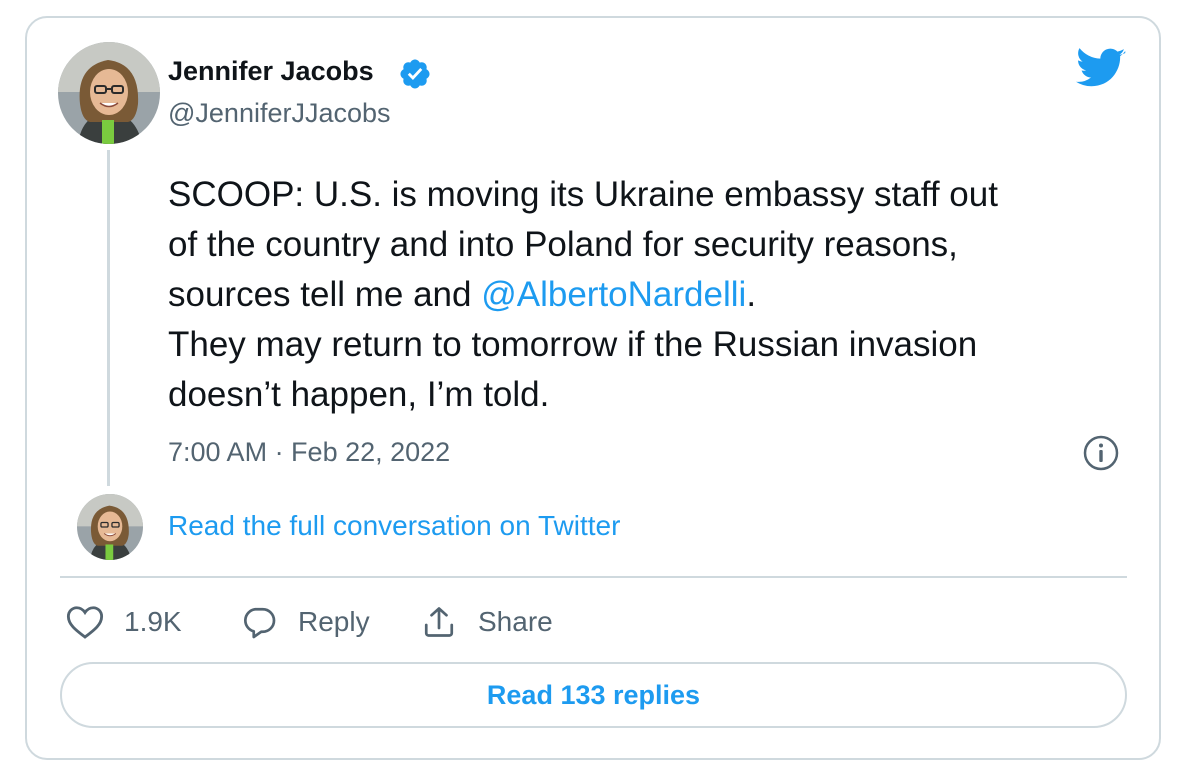 The image size is (1200, 778). I want to click on reply-label: Reply, so click(334, 621).